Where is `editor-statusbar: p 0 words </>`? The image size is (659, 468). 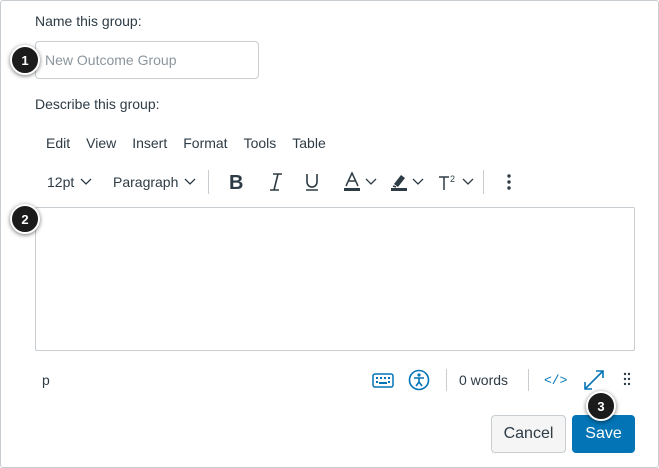
editor-statusbar: p 0 words </> is located at coordinates (337, 380).